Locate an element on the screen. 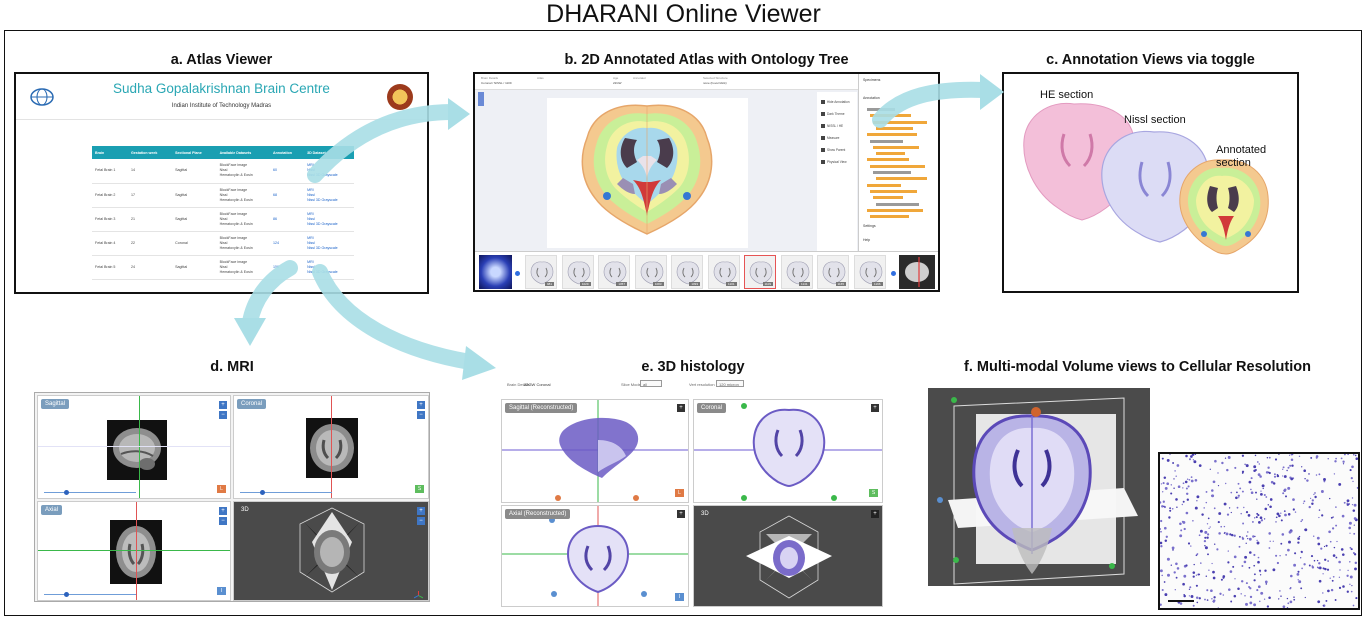  mri-coronal-pane: Coronal + − S is located at coordinates (331, 447).